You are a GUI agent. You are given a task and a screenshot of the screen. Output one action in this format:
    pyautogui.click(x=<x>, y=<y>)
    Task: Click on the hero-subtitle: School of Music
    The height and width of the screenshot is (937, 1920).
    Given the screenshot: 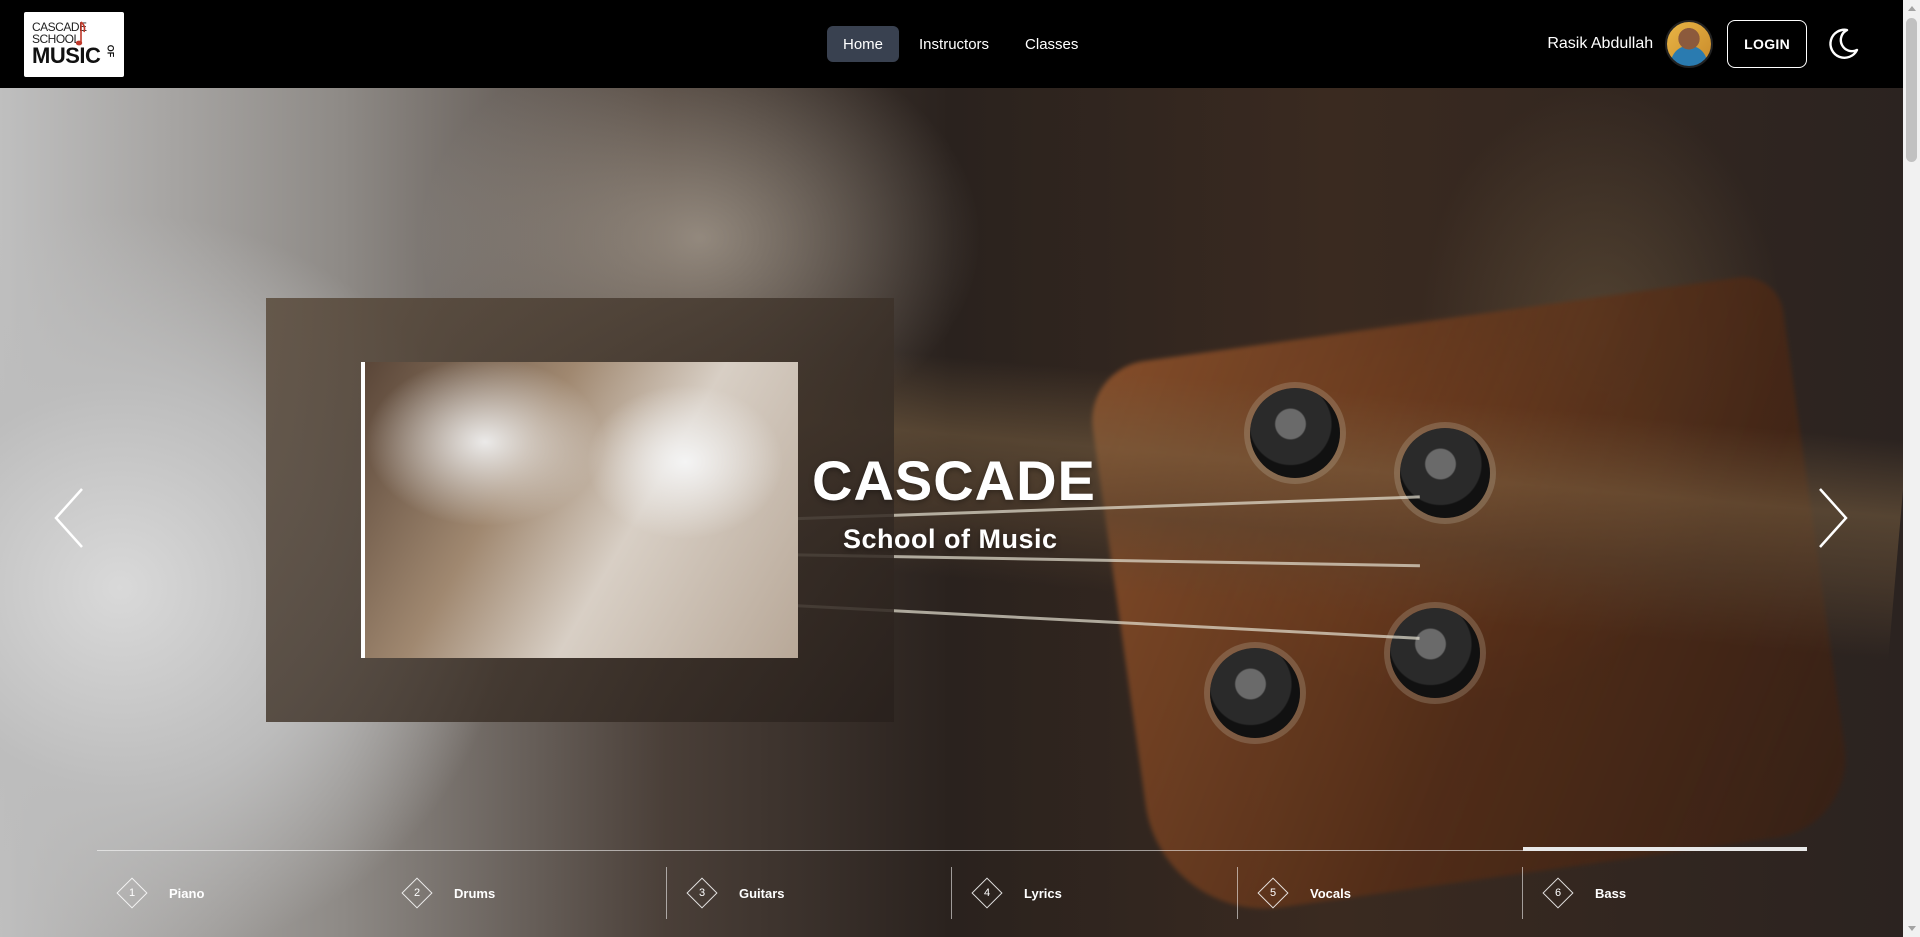 What is the action you would take?
    pyautogui.click(x=950, y=539)
    